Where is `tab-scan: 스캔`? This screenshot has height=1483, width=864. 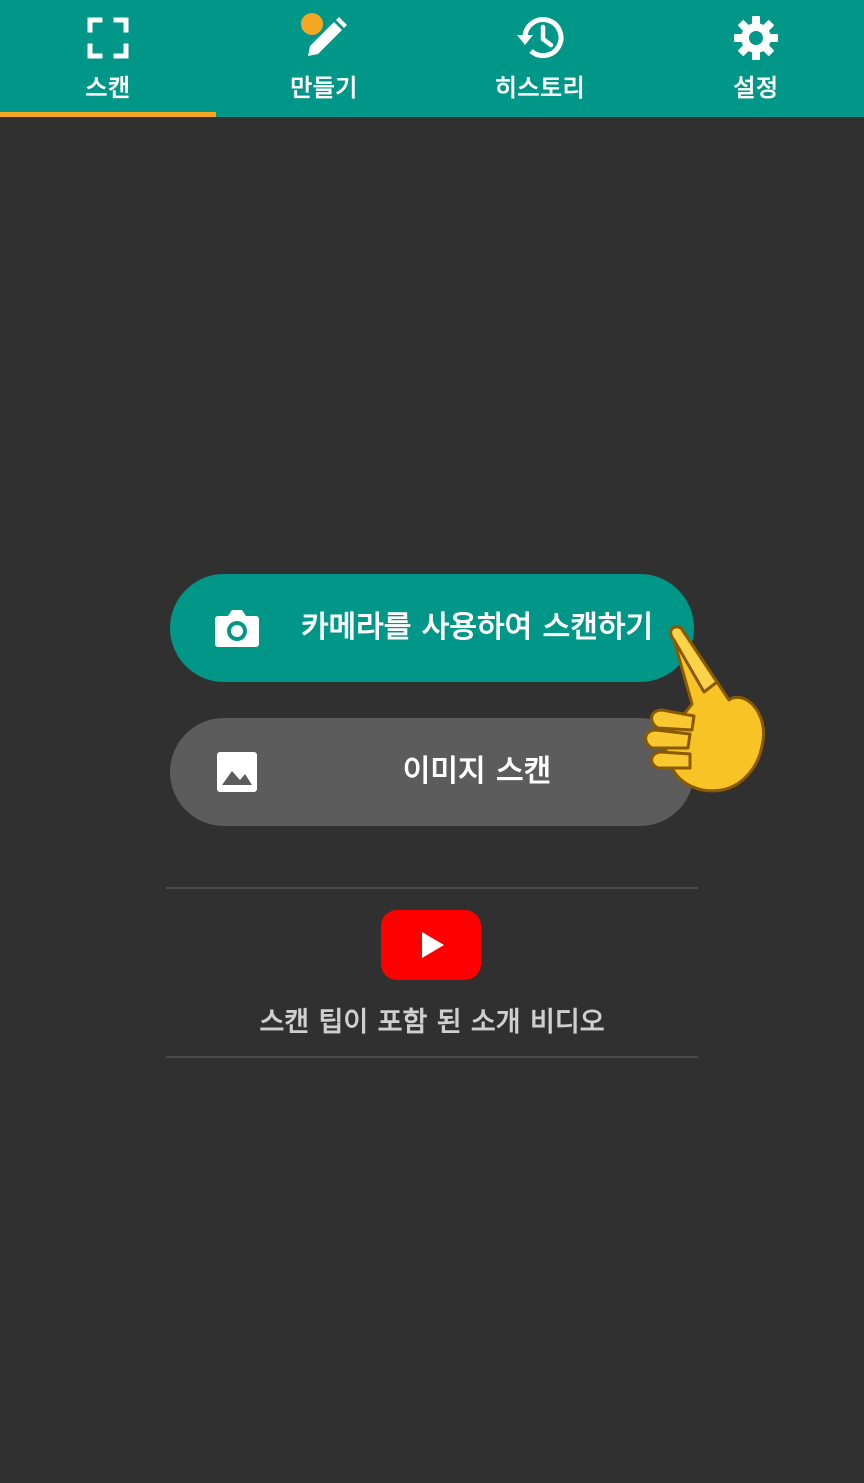
tab-scan: 스캔 is located at coordinates (108, 58).